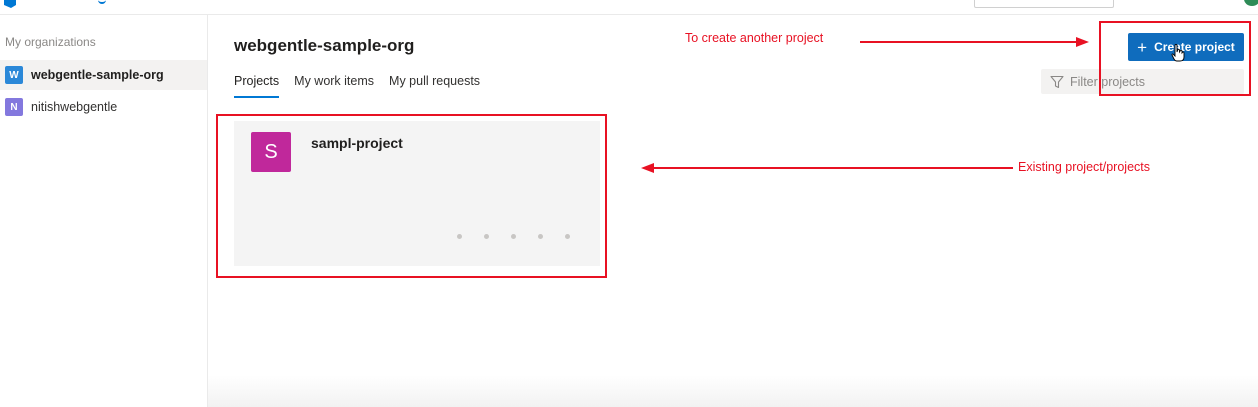 The width and height of the screenshot is (1258, 407). What do you see at coordinates (974, 42) in the screenshot?
I see `right-arrow-icon` at bounding box center [974, 42].